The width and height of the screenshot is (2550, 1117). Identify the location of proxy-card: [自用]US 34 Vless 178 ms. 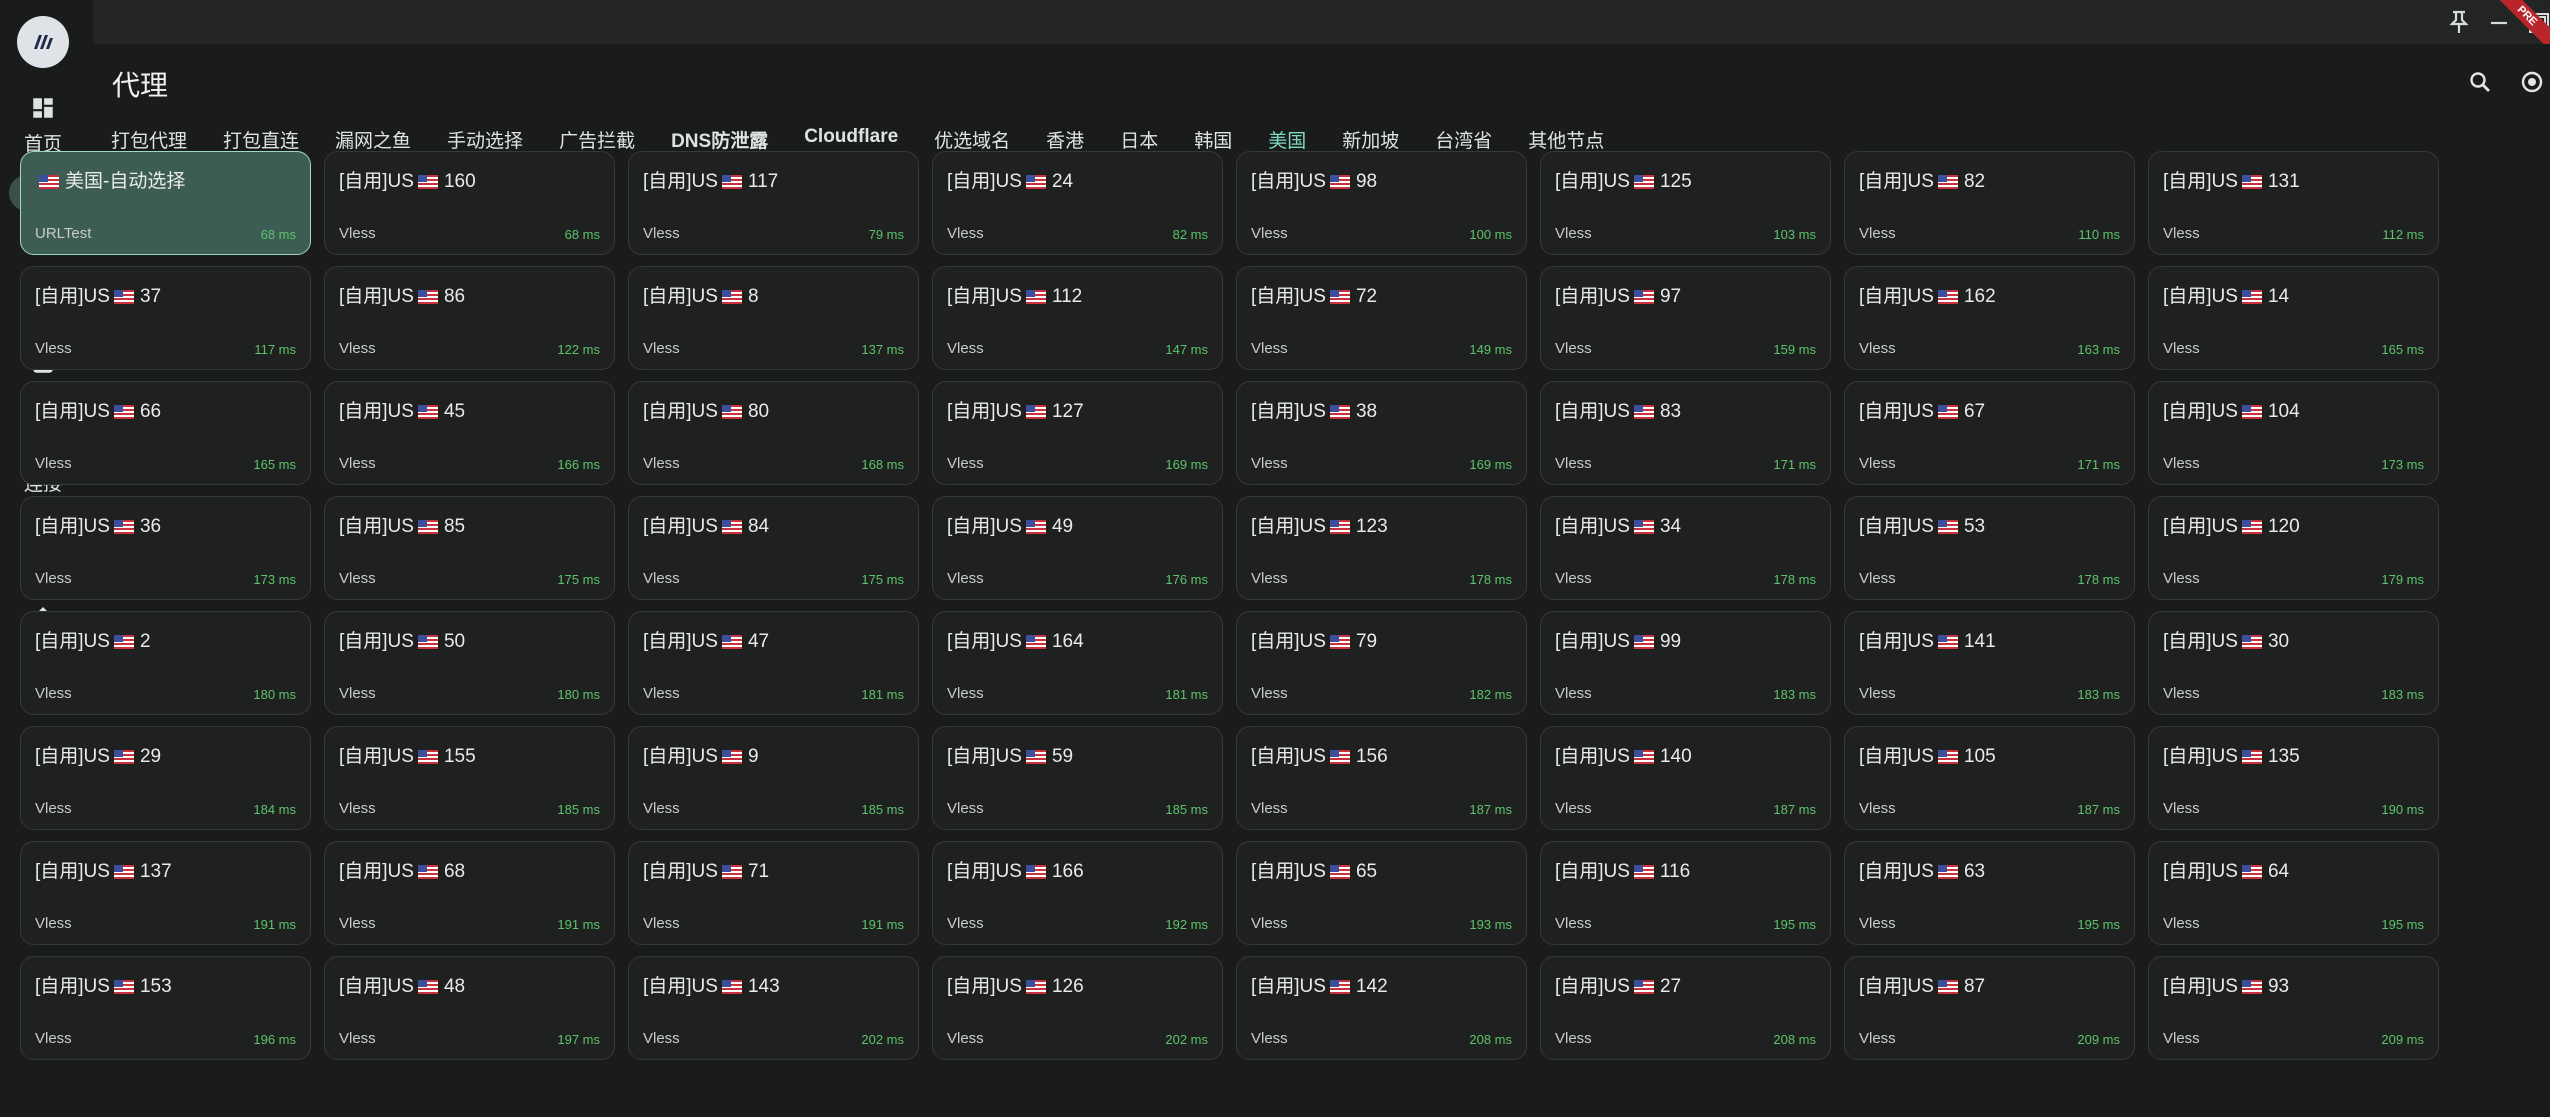
(1685, 548).